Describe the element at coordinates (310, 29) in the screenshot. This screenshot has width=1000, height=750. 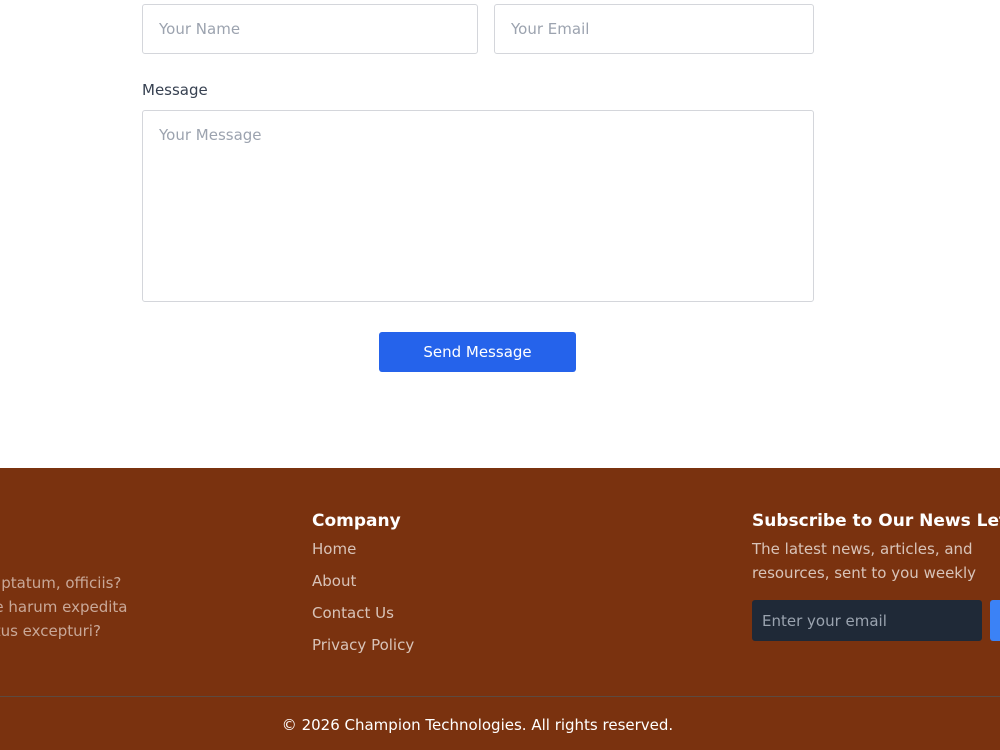
I see `name-input` at that location.